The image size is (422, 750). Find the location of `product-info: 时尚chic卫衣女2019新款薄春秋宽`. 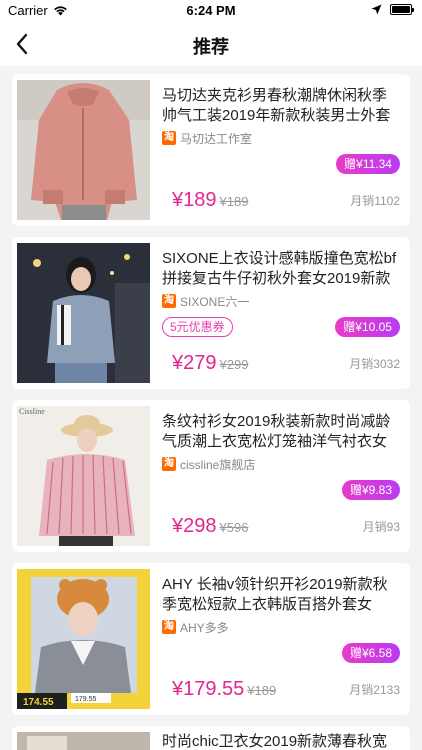

product-info: 时尚chic卫衣女2019新款薄春秋宽 is located at coordinates (281, 741).